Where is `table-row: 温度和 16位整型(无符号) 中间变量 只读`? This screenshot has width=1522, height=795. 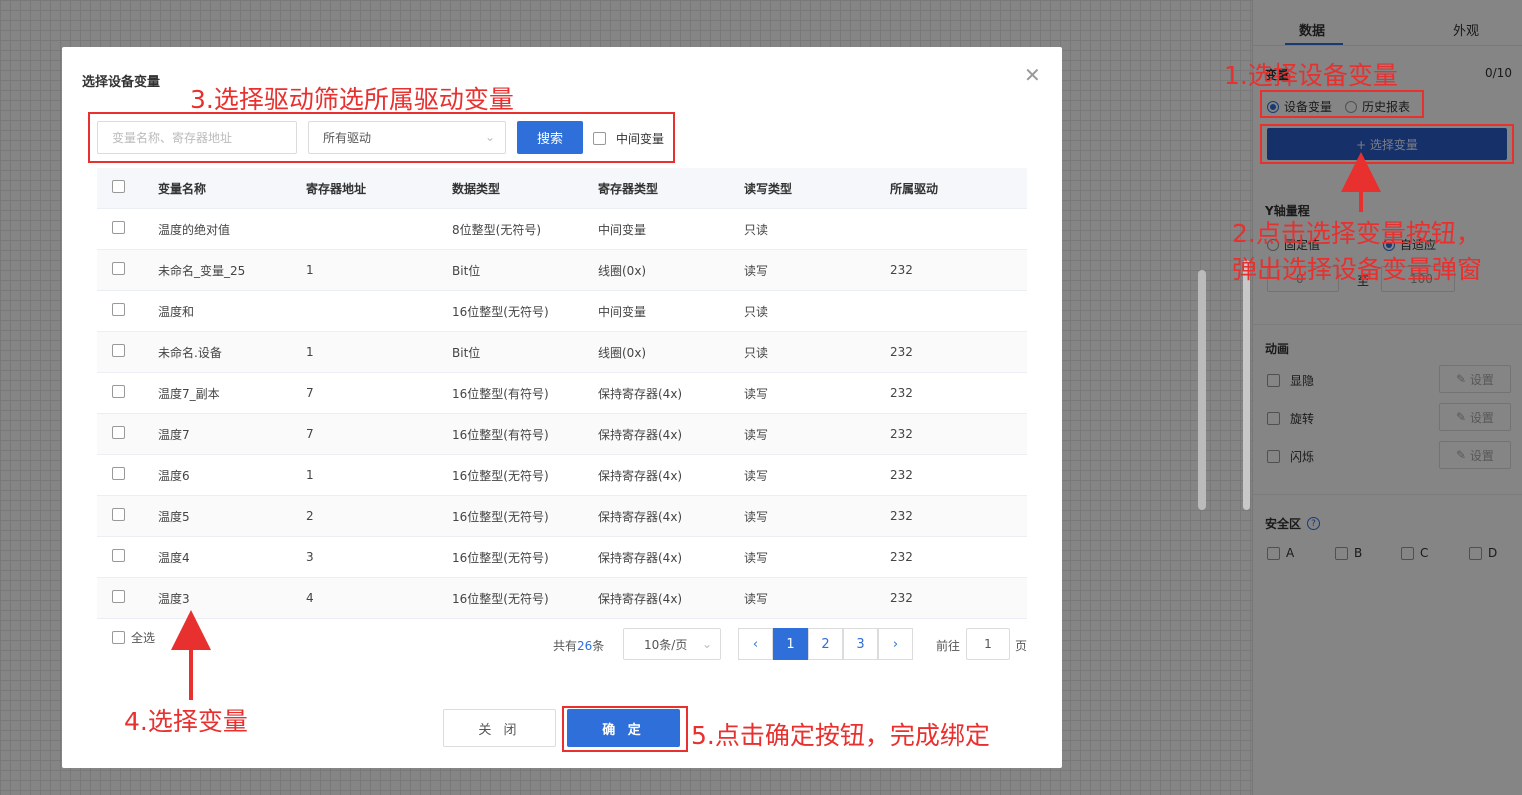
table-row: 温度和 16位整型(无符号) 中间变量 只读 is located at coordinates (562, 311).